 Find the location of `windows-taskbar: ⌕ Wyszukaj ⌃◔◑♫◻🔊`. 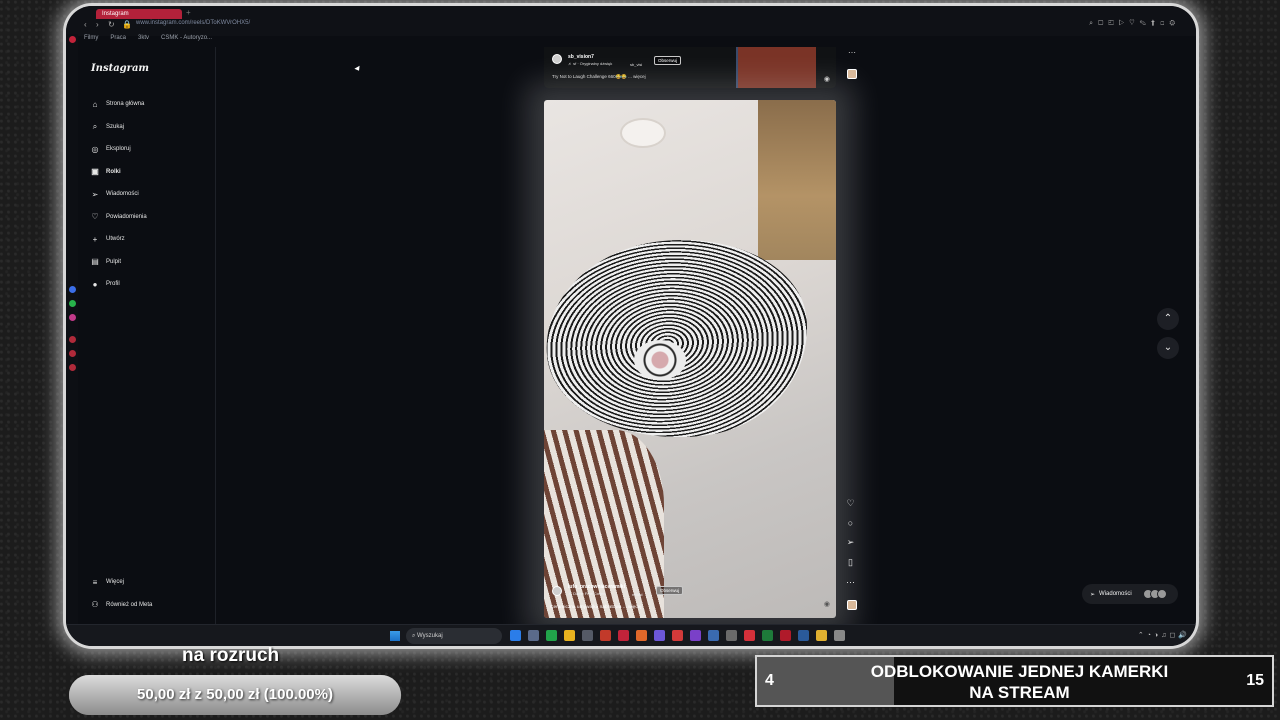

windows-taskbar: ⌕ Wyszukaj ⌃◔◑♫◻🔊 is located at coordinates (631, 635).